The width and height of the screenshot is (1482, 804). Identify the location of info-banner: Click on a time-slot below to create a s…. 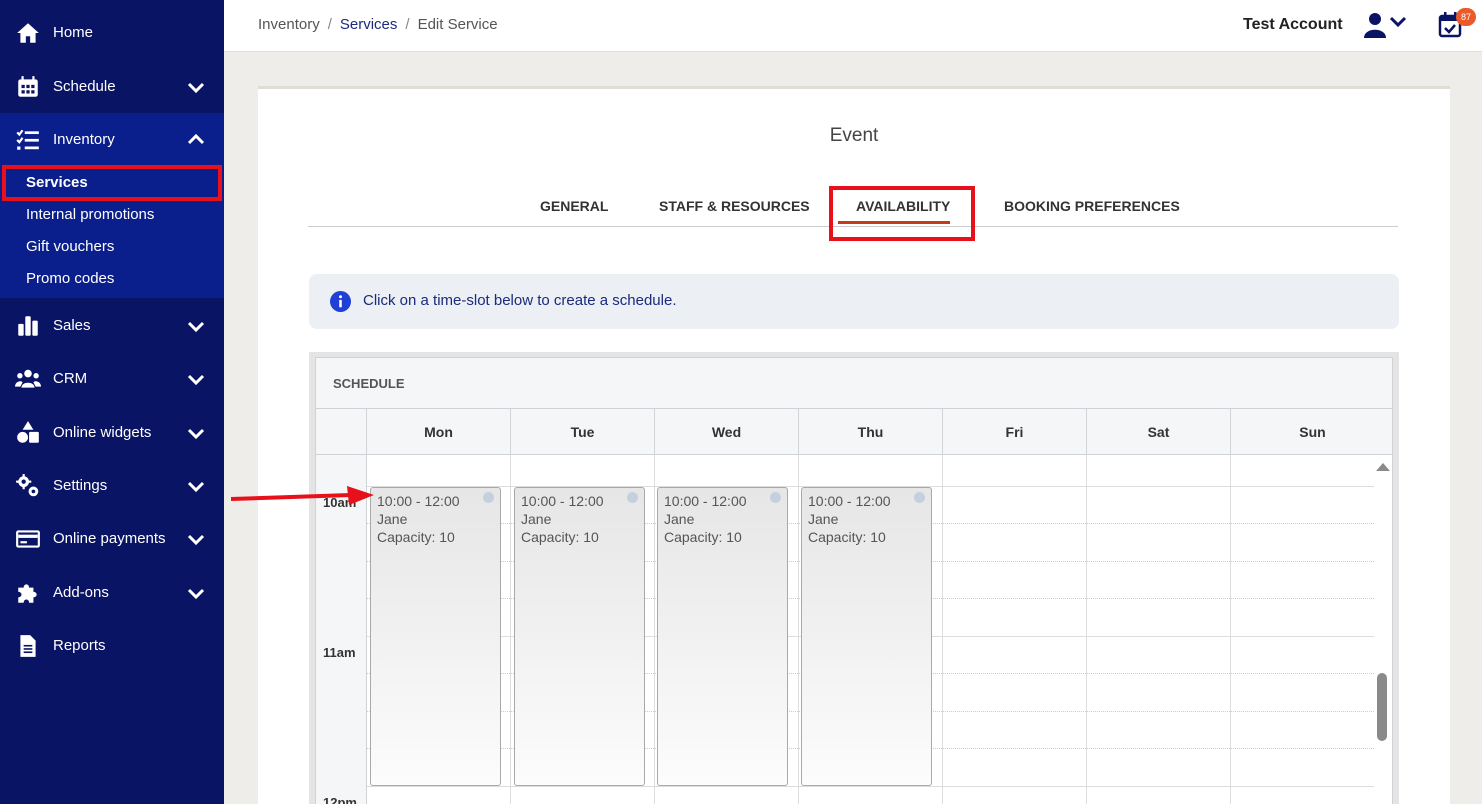
(854, 301).